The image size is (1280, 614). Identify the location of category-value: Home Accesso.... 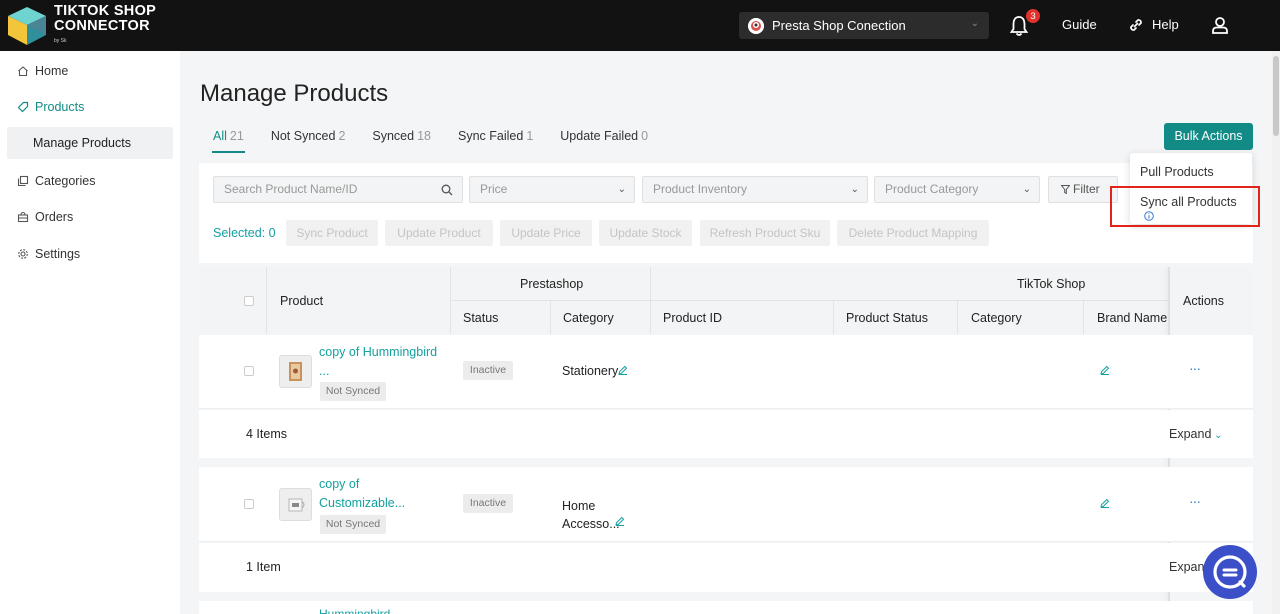
(591, 515).